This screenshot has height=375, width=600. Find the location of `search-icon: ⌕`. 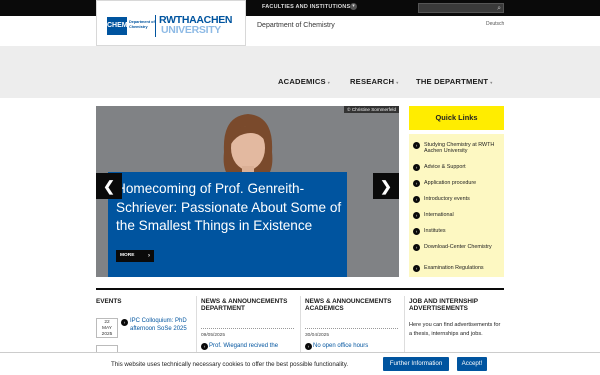

search-icon: ⌕ is located at coordinates (499, 8).